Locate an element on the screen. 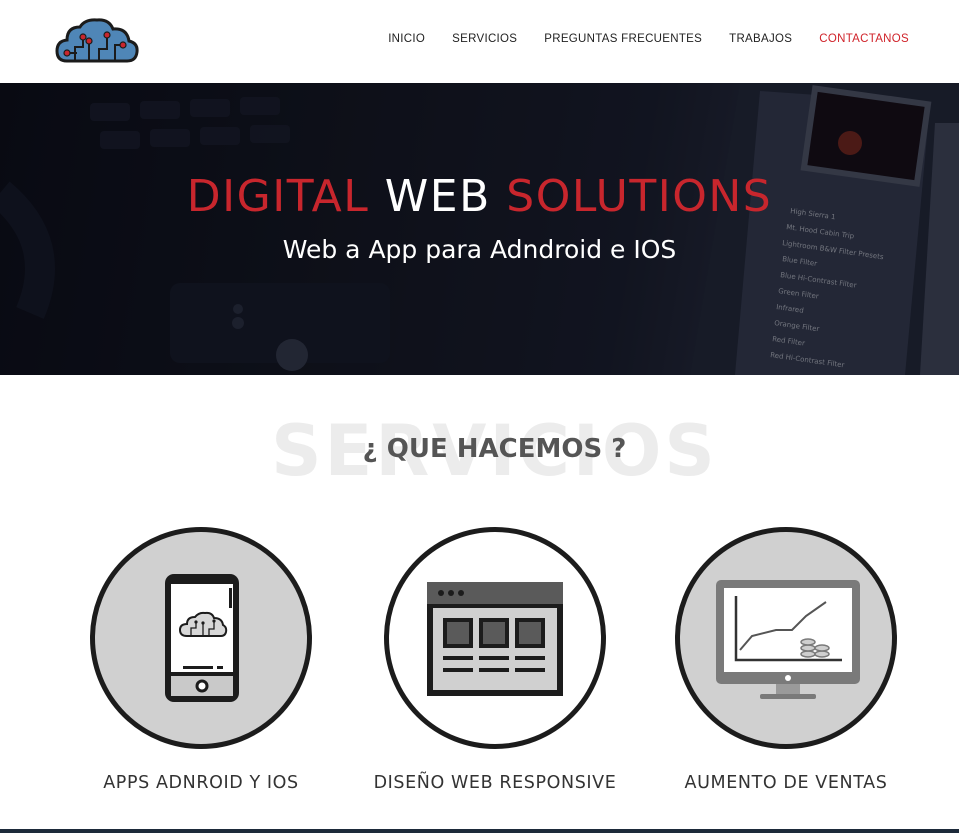 This screenshot has width=959, height=833. hero-title-digital: DIGITAL is located at coordinates (278, 196).